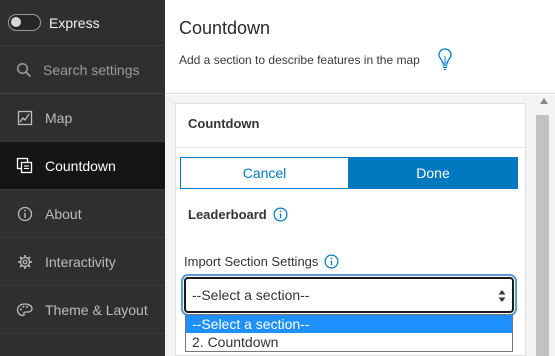 This screenshot has height=356, width=555. I want to click on sidebar-item-interactivity: Interactivity, so click(82, 262).